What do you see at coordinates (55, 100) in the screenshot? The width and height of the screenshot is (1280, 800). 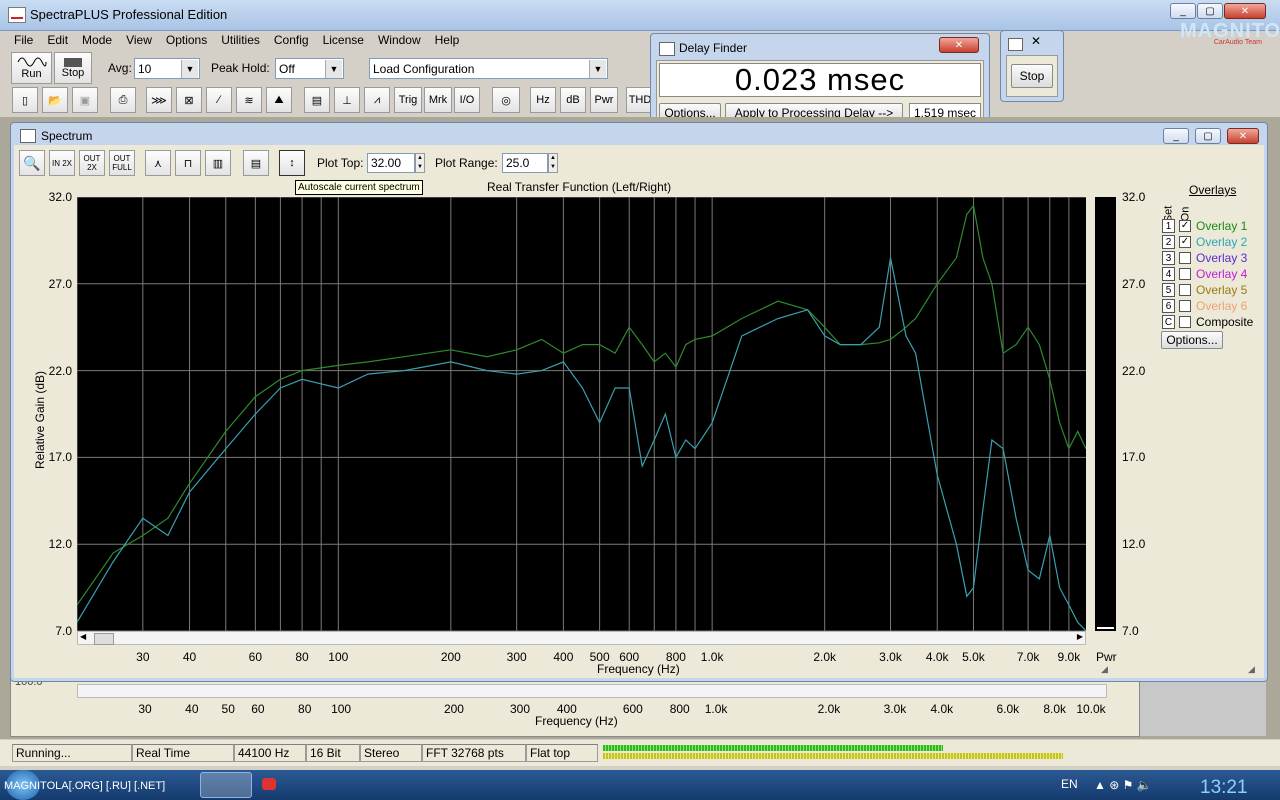 I see `open-folder-icon: 📂` at bounding box center [55, 100].